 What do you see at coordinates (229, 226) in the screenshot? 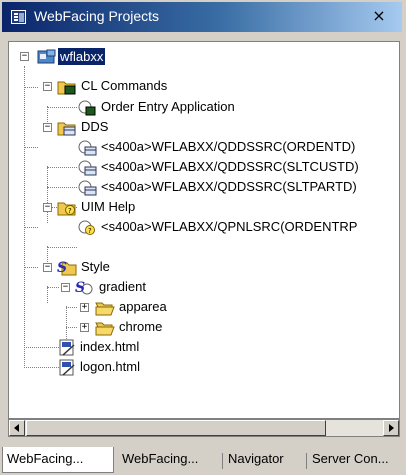
I see `tree-item-label: <s400a>WFLABXX/QPNLSRC(ORDENTRP` at bounding box center [229, 226].